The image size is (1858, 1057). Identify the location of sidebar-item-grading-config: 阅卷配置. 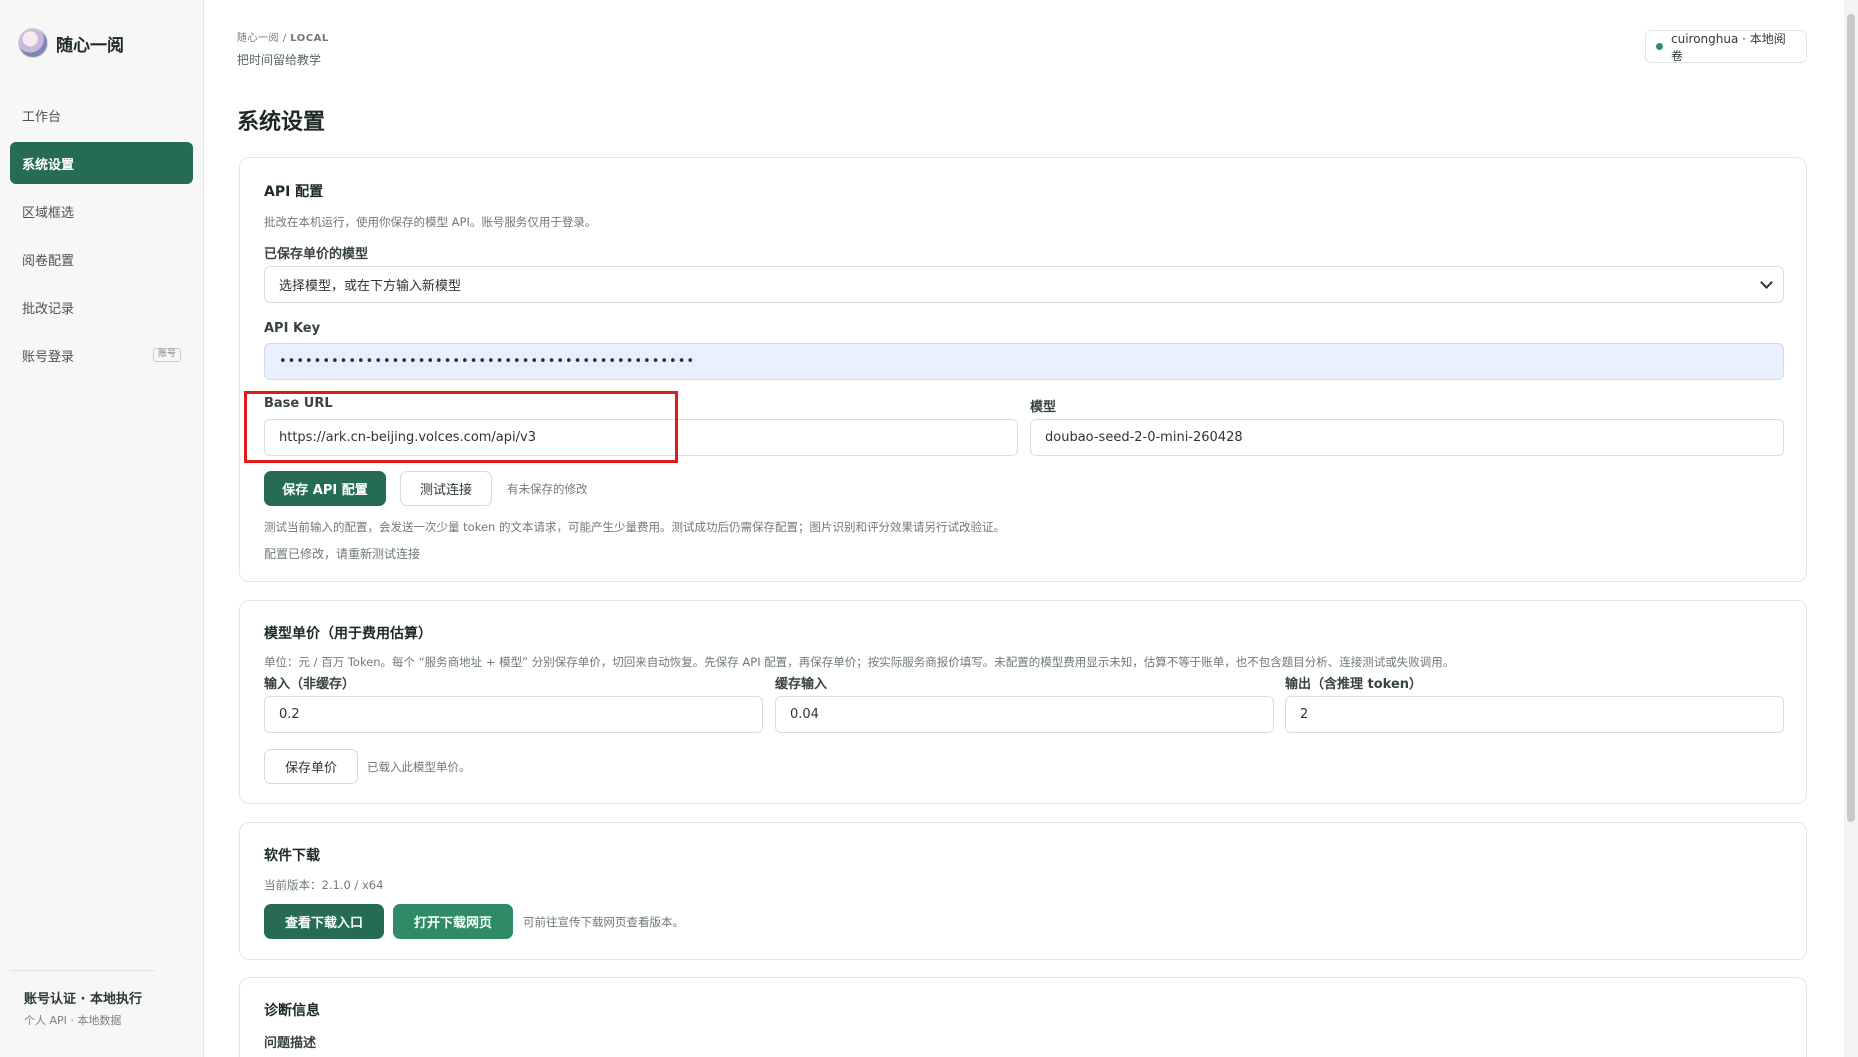
(101, 259).